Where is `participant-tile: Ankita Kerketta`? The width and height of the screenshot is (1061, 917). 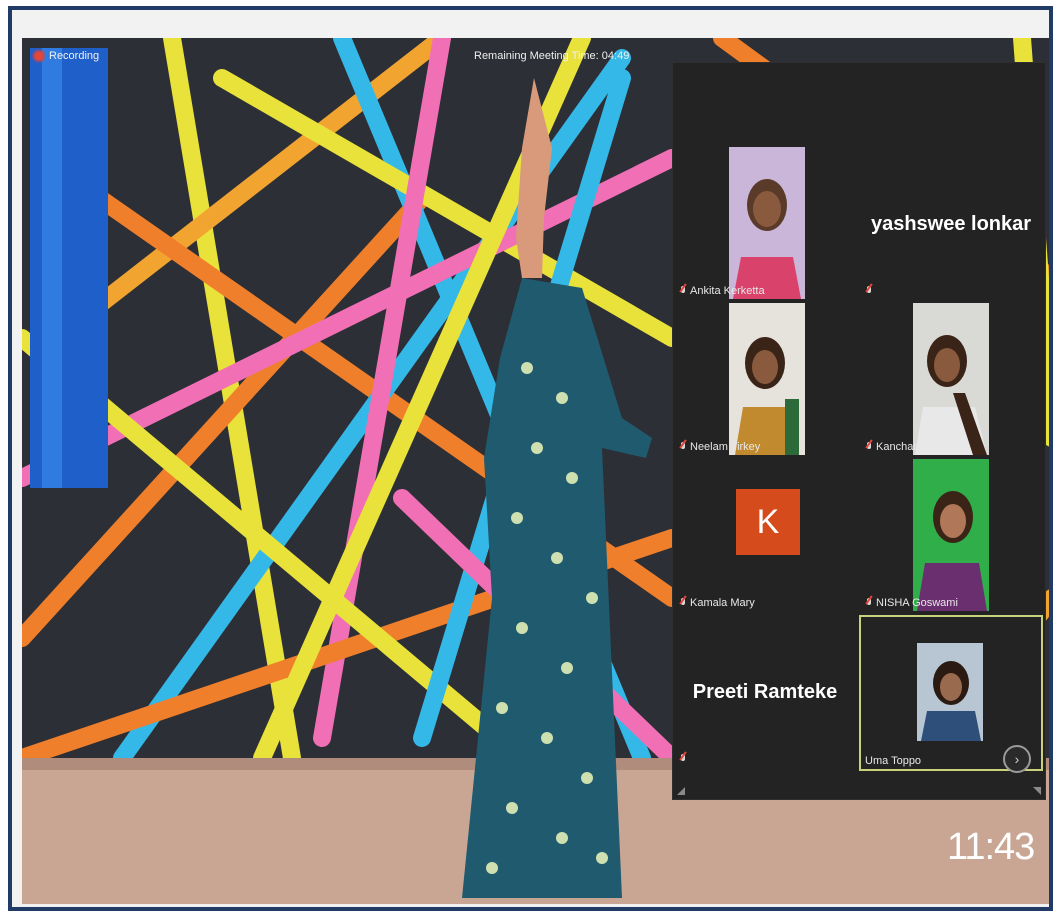 participant-tile: Ankita Kerketta is located at coordinates (765, 224).